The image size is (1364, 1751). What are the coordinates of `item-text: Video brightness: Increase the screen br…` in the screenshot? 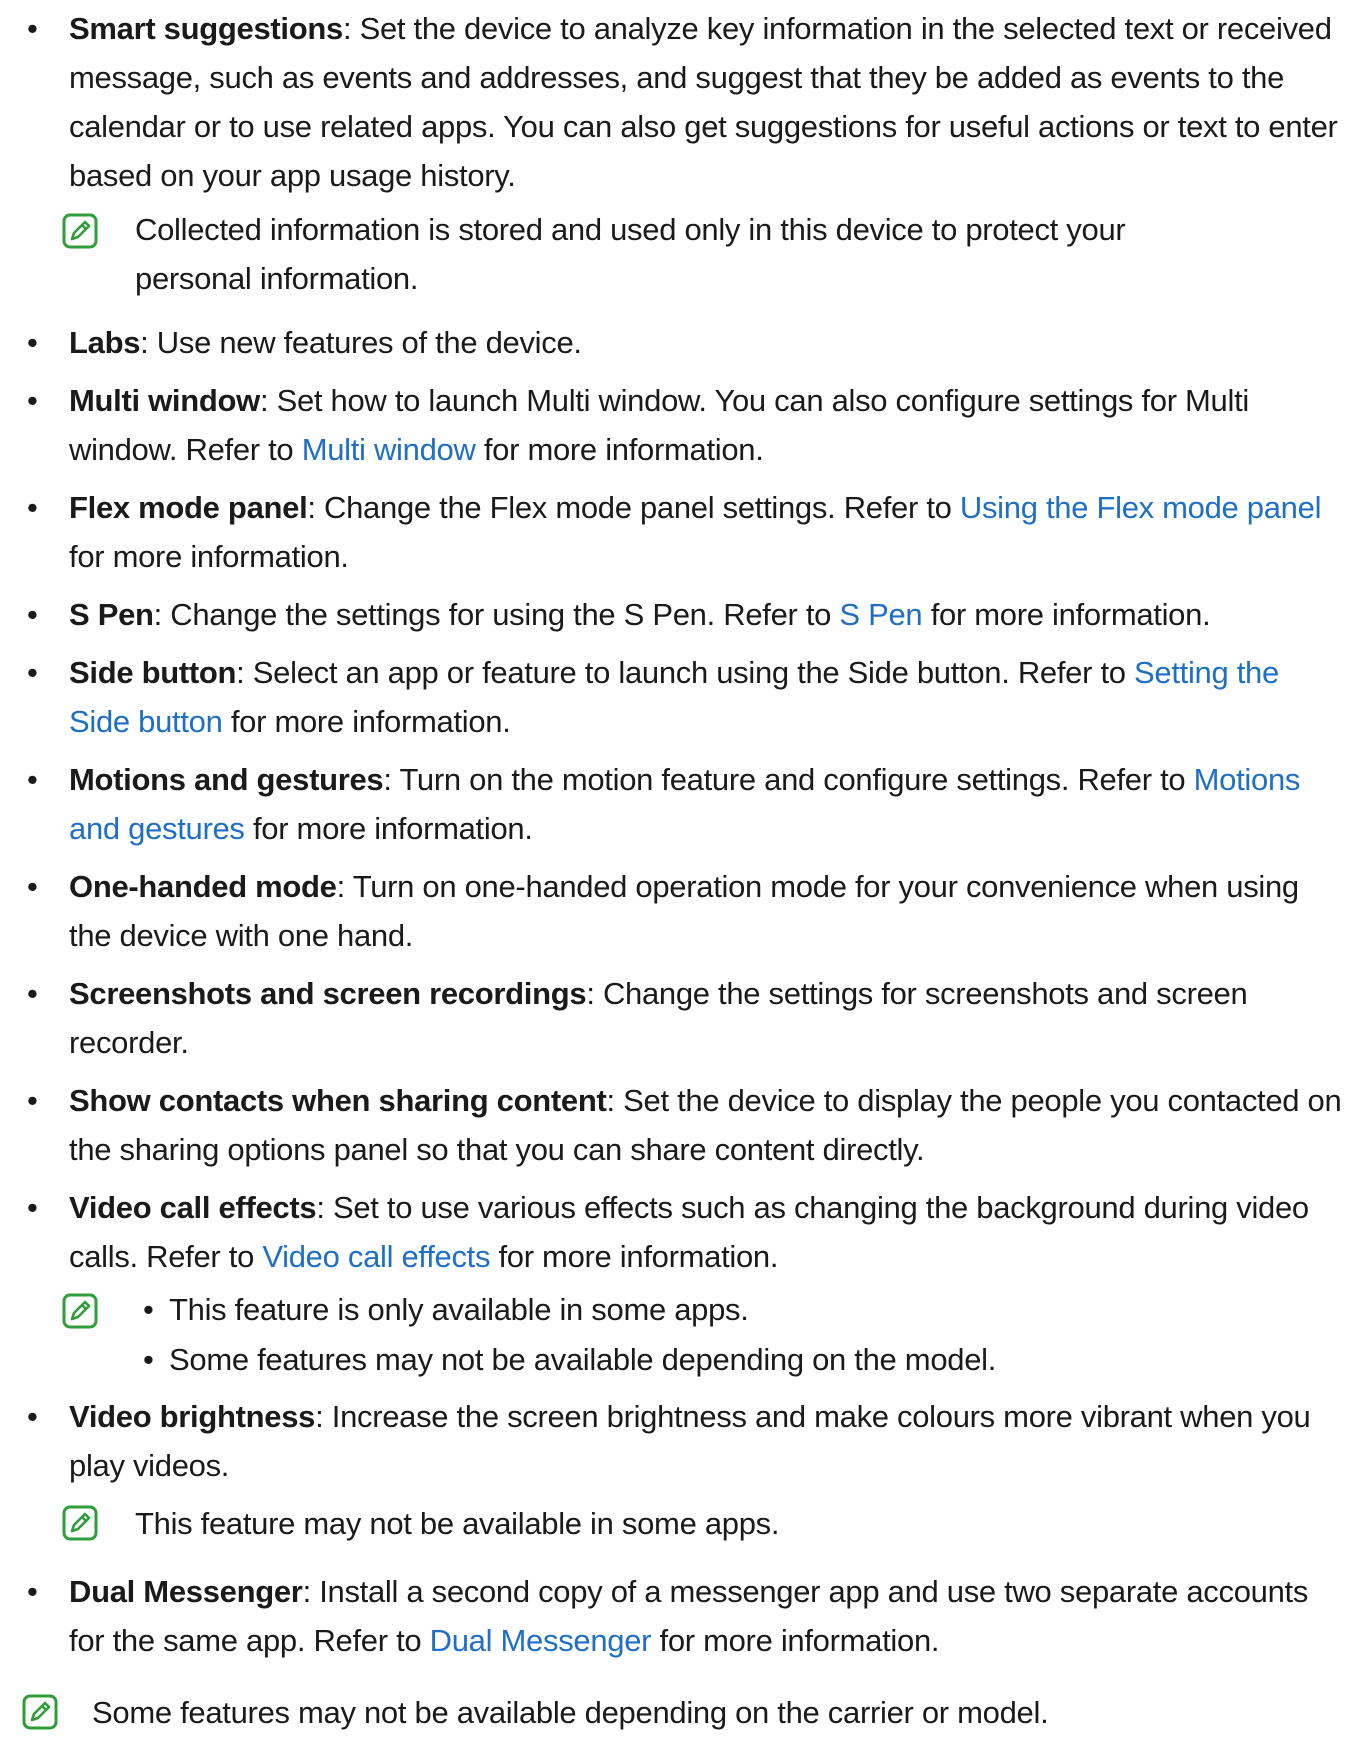 It's located at (690, 1441).